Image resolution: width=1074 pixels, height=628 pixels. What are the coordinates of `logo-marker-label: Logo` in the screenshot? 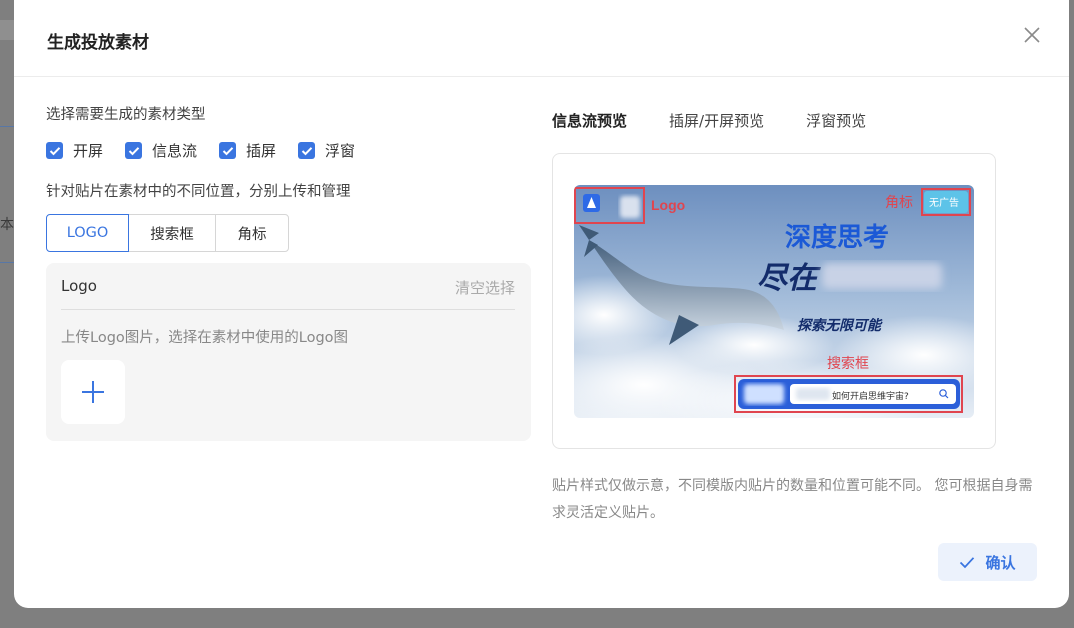 It's located at (668, 205).